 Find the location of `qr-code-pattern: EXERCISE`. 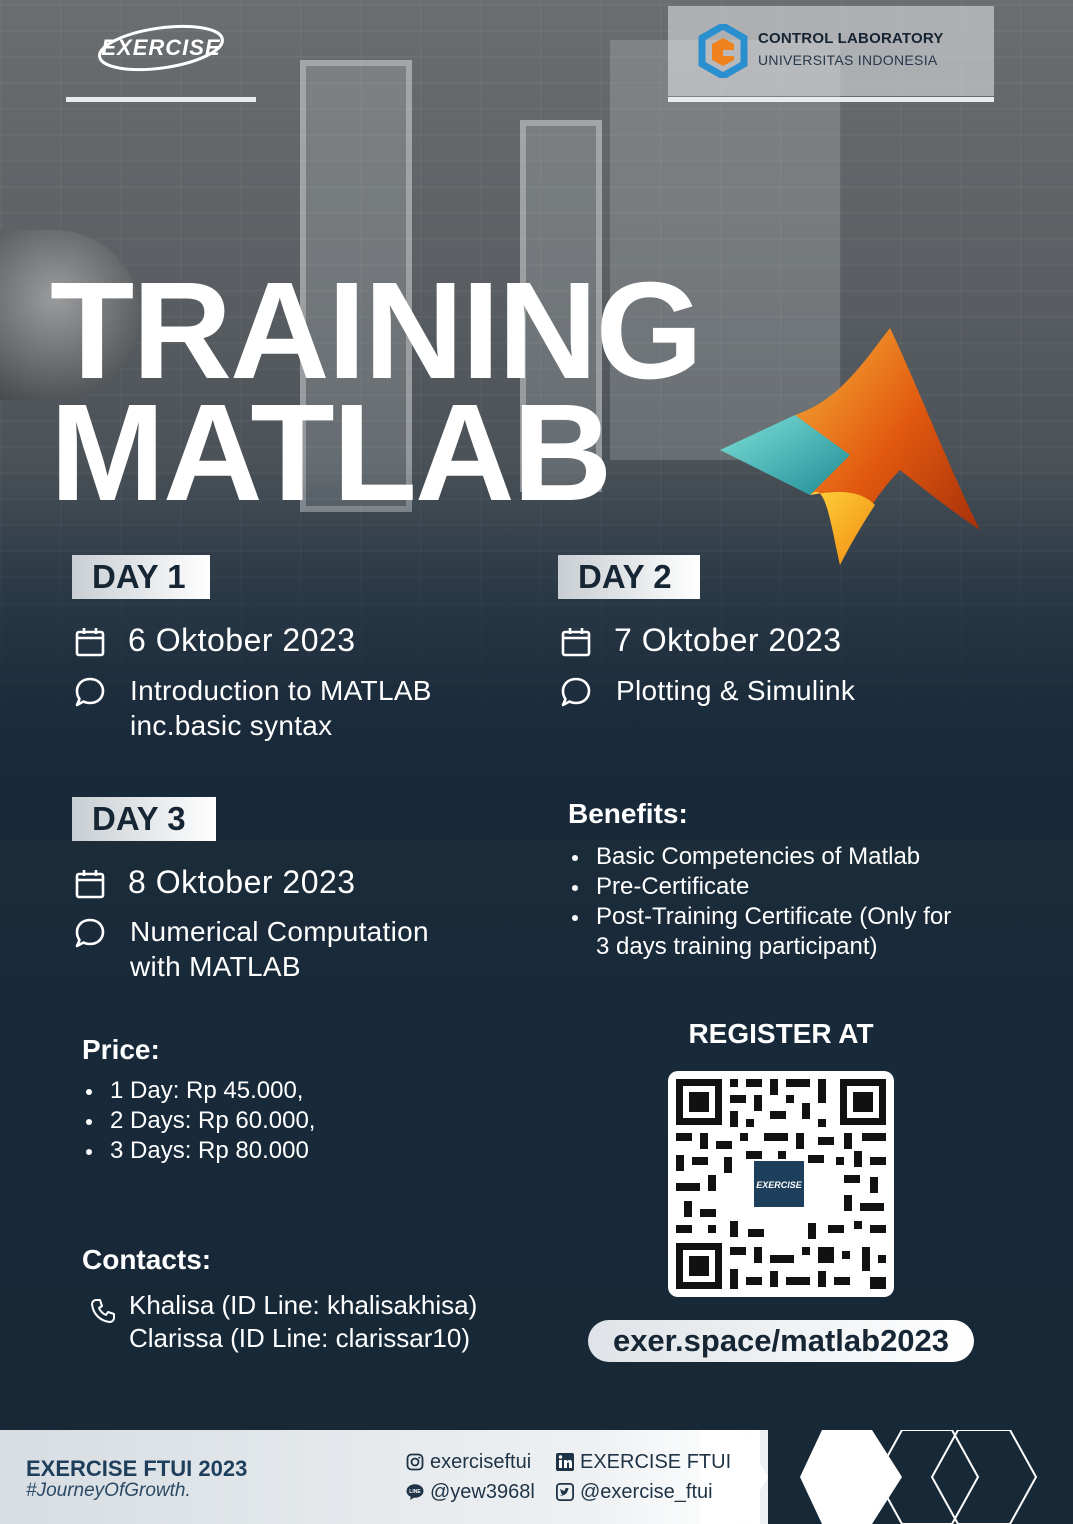

qr-code-pattern: EXERCISE is located at coordinates (781, 1184).